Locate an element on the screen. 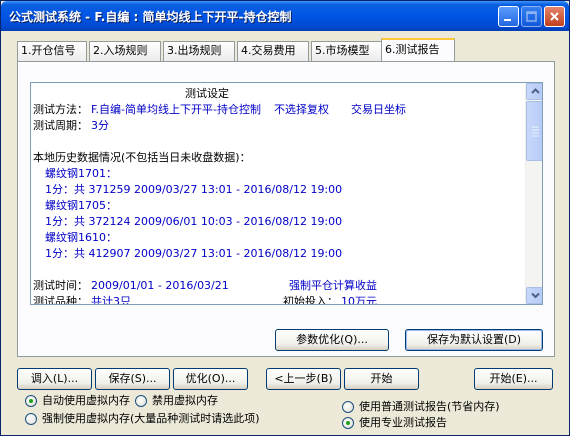 The width and height of the screenshot is (570, 436). minimize-button is located at coordinates (508, 16).